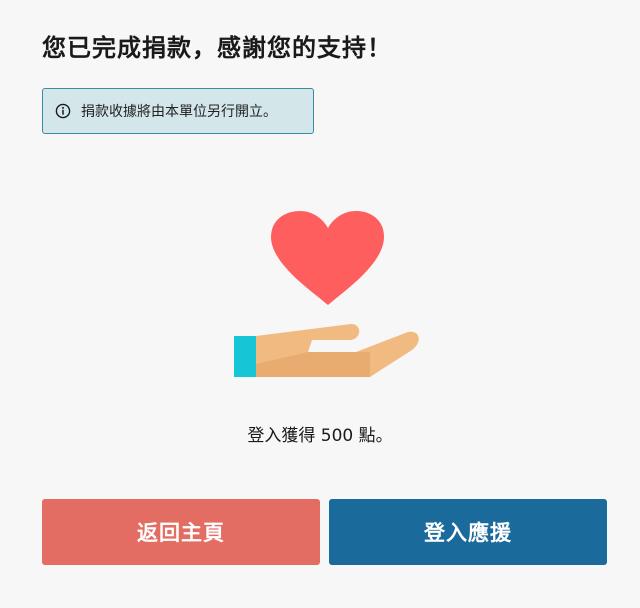  What do you see at coordinates (320, 436) in the screenshot?
I see `points-message: 登入獲得 500 點。` at bounding box center [320, 436].